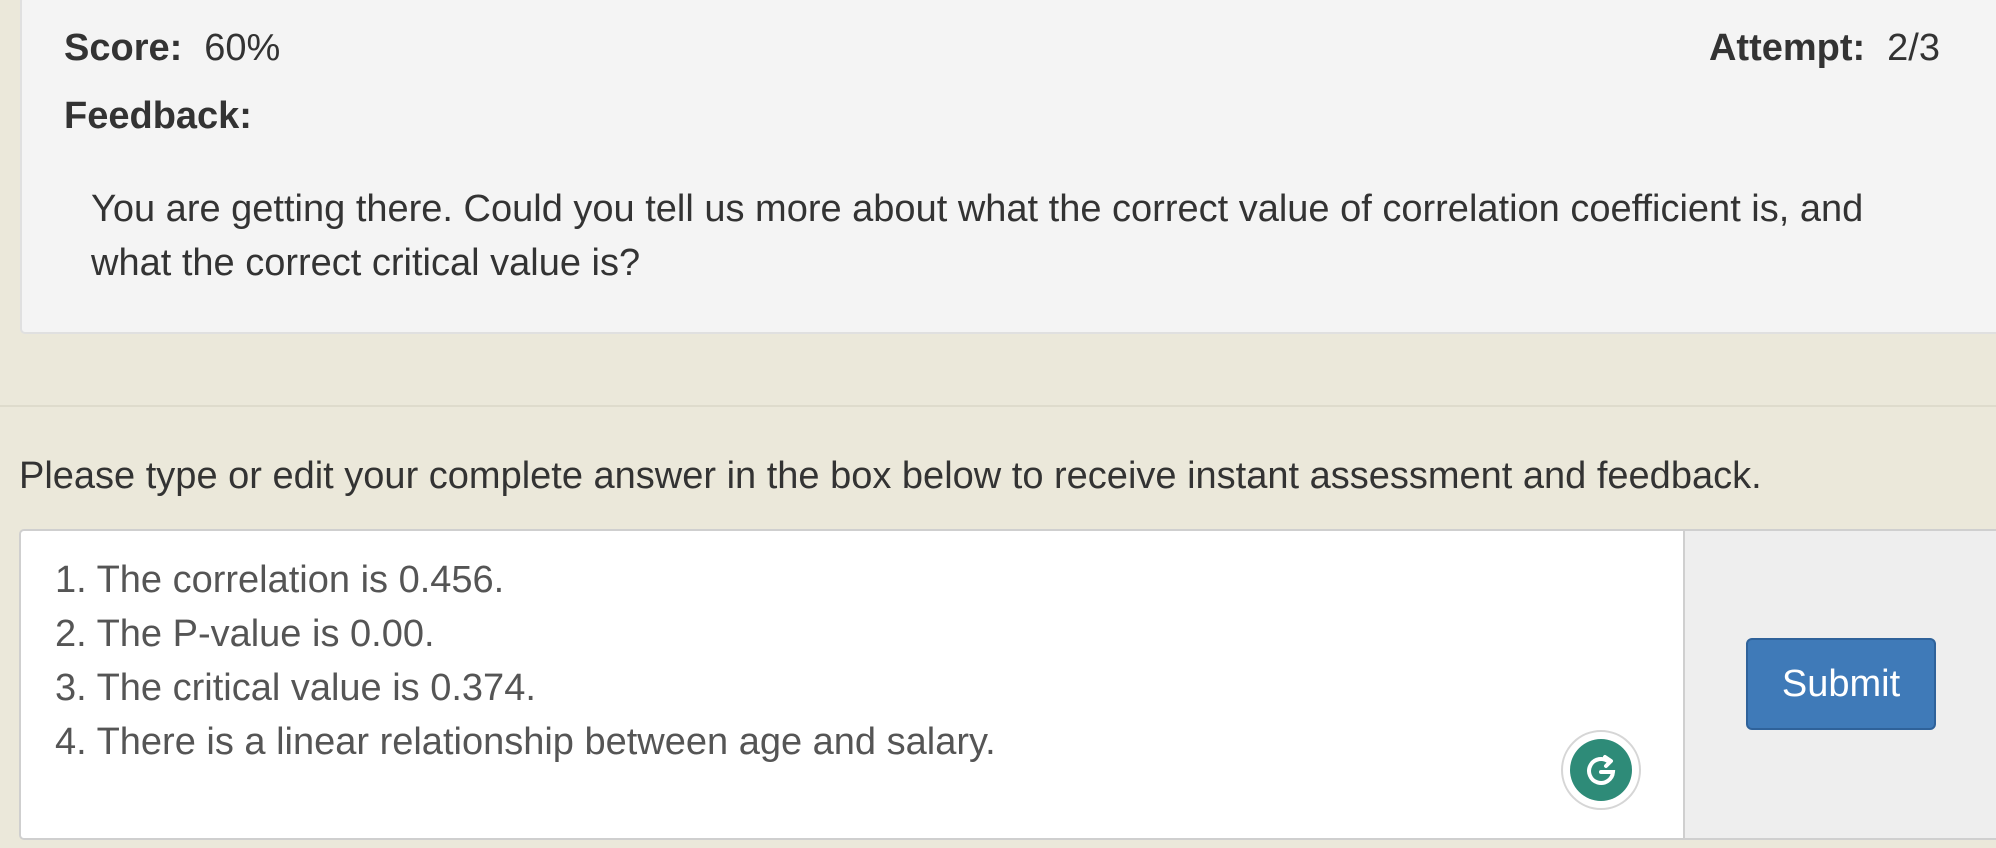 The image size is (1996, 848). I want to click on score-value: 60%, so click(242, 48).